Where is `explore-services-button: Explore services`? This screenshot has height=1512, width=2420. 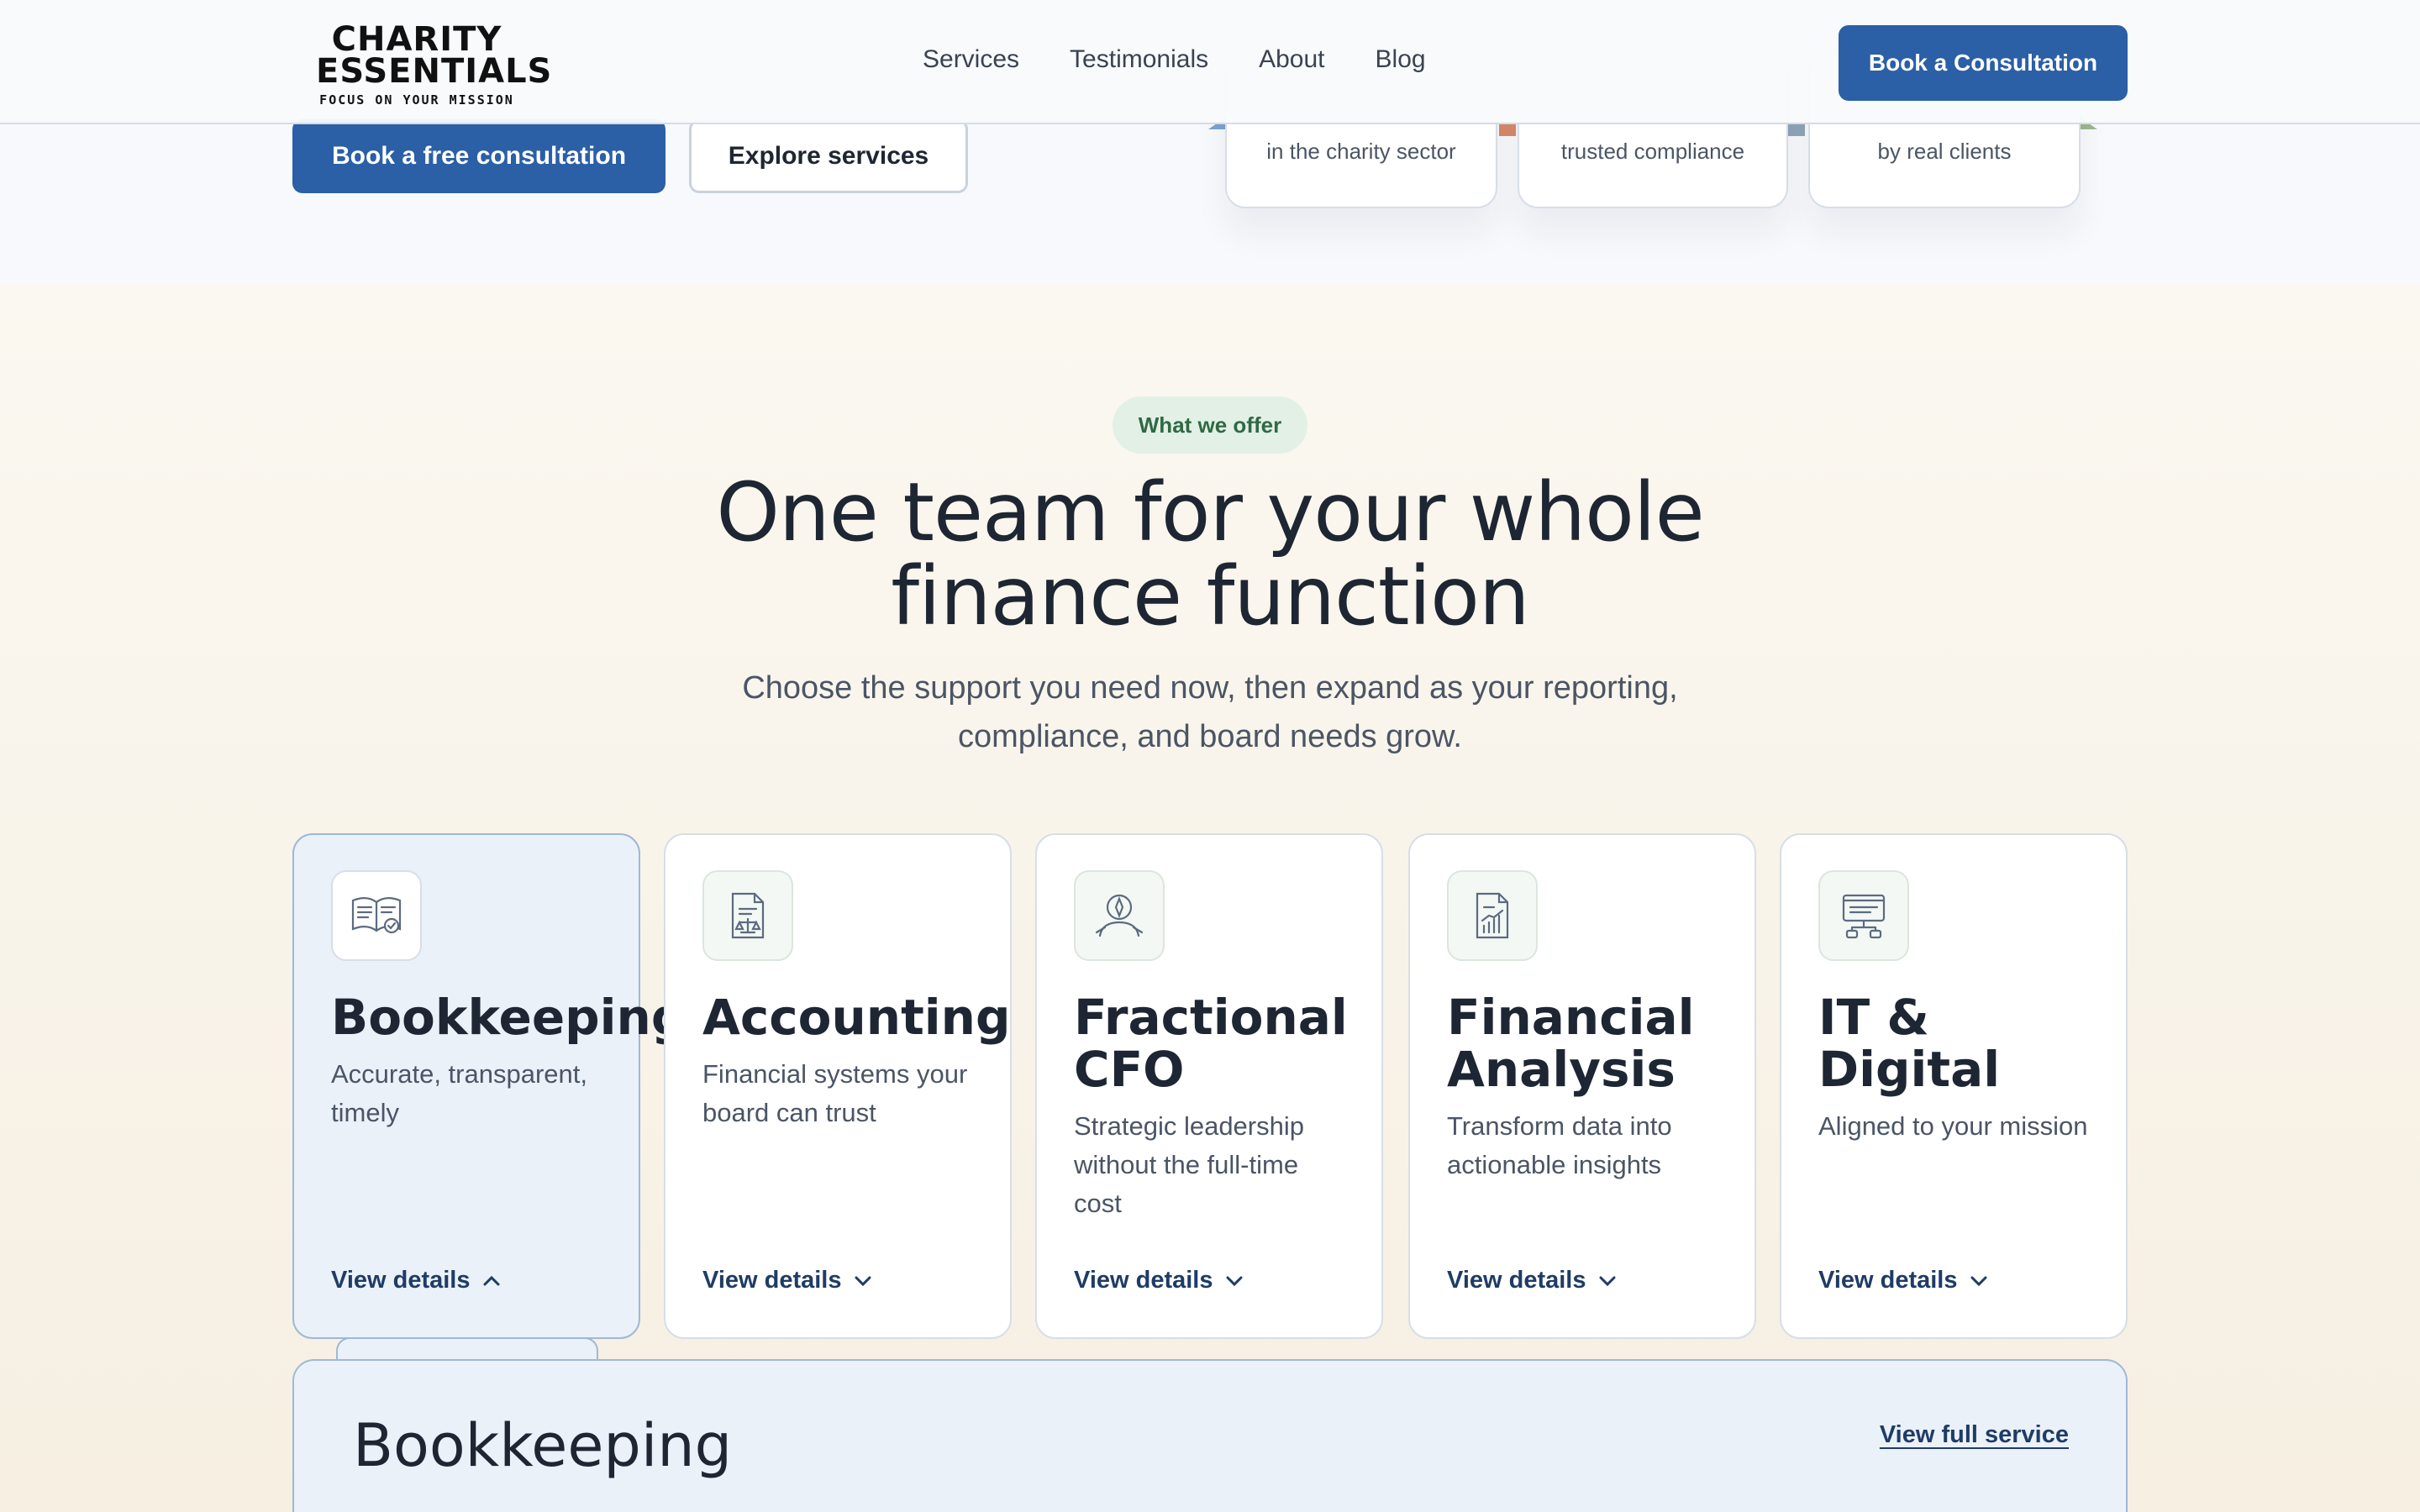 explore-services-button: Explore services is located at coordinates (828, 156).